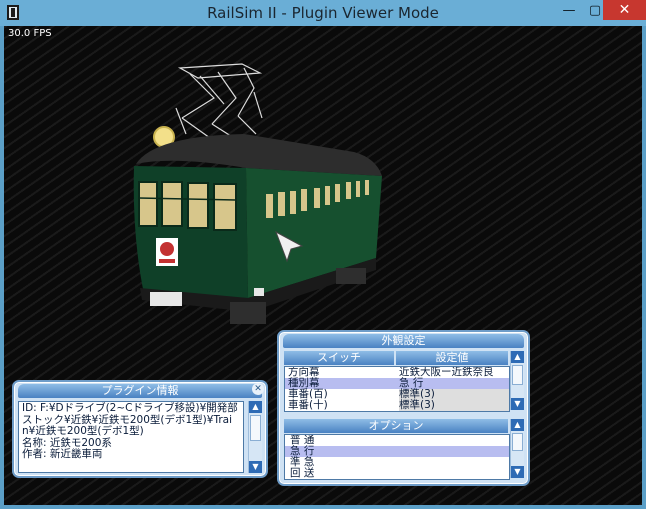 This screenshot has width=646, height=509. I want to click on title-bar: RailSim II - Plugin Viewer Mode — ▢ ✕, so click(323, 13).